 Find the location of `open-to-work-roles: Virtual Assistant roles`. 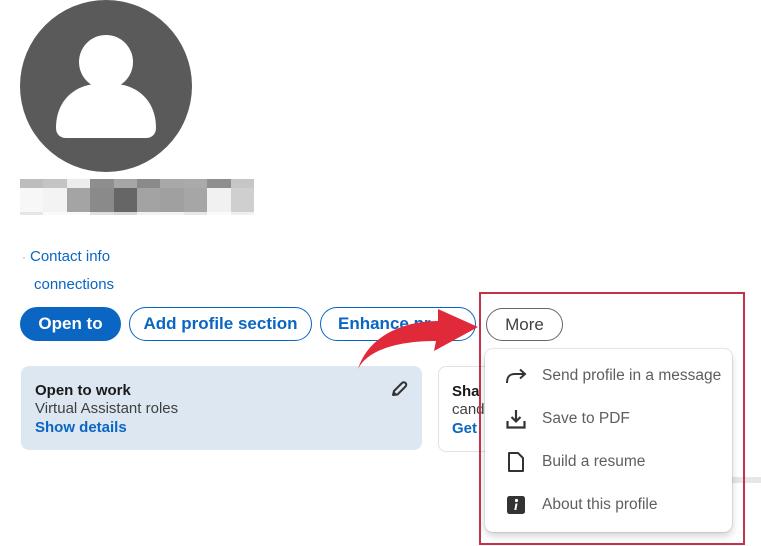

open-to-work-roles: Virtual Assistant roles is located at coordinates (107, 408).